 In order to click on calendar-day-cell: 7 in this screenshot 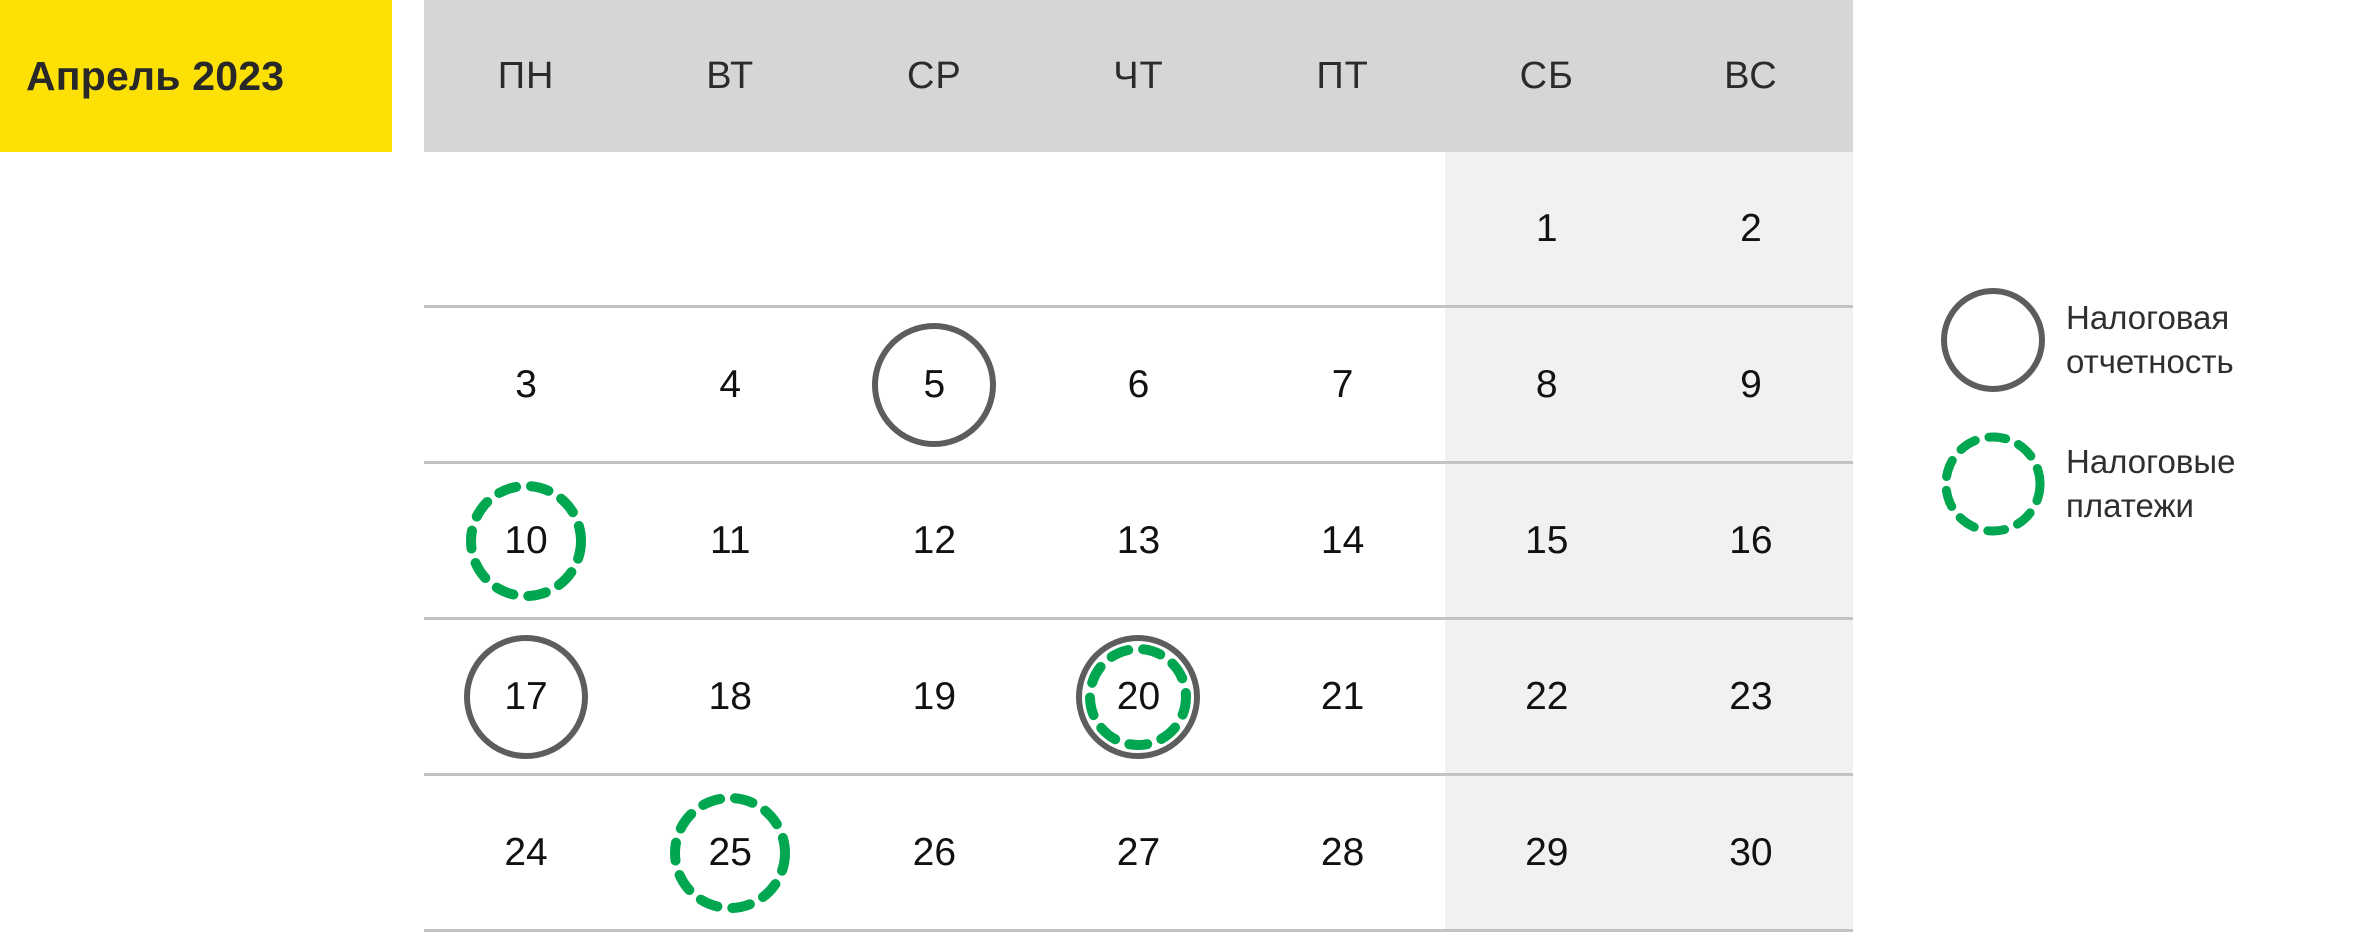, I will do `click(1342, 385)`.